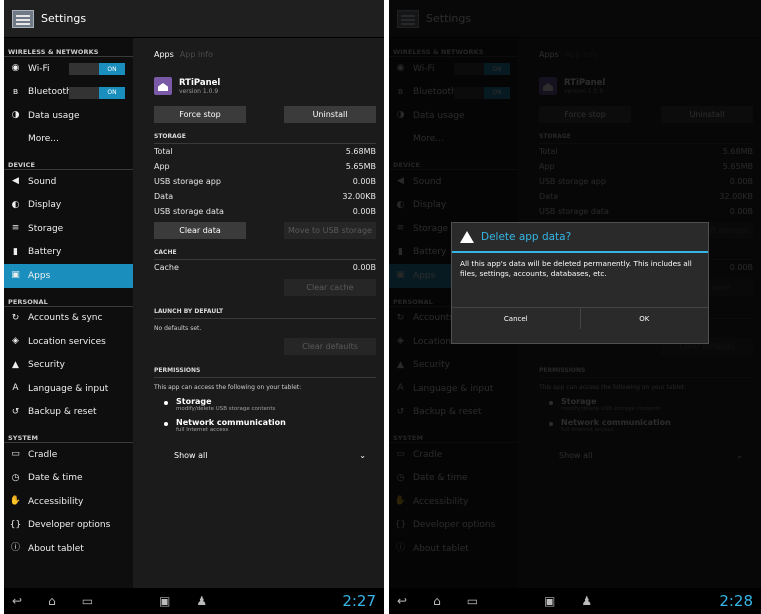 The width and height of the screenshot is (761, 614). Describe the element at coordinates (364, 181) in the screenshot. I see `storage-value: 0.00B` at that location.